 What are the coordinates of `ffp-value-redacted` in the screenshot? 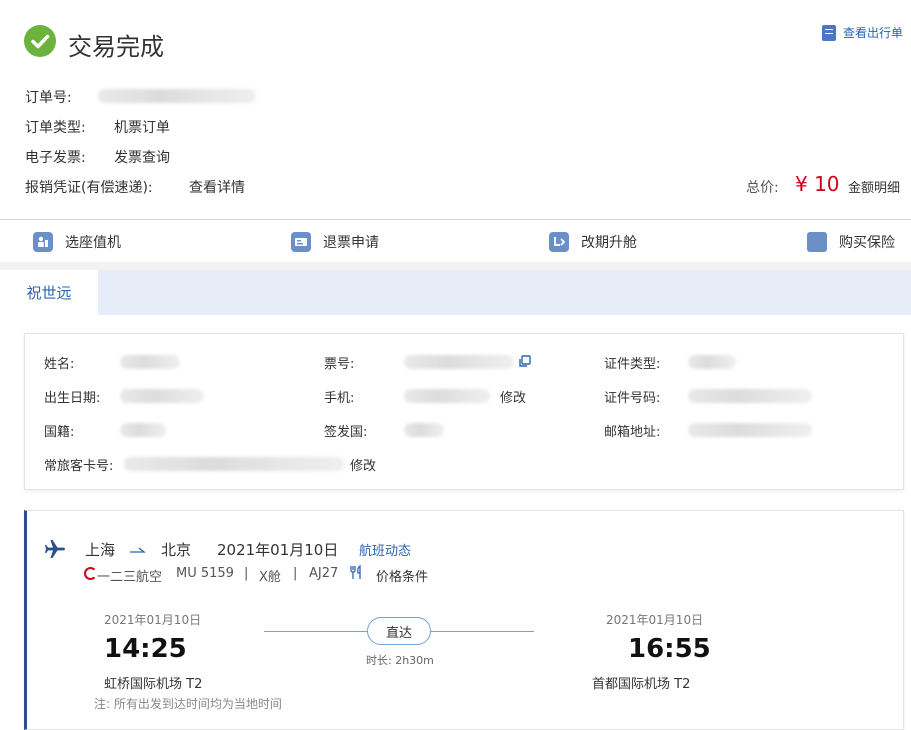 It's located at (234, 464).